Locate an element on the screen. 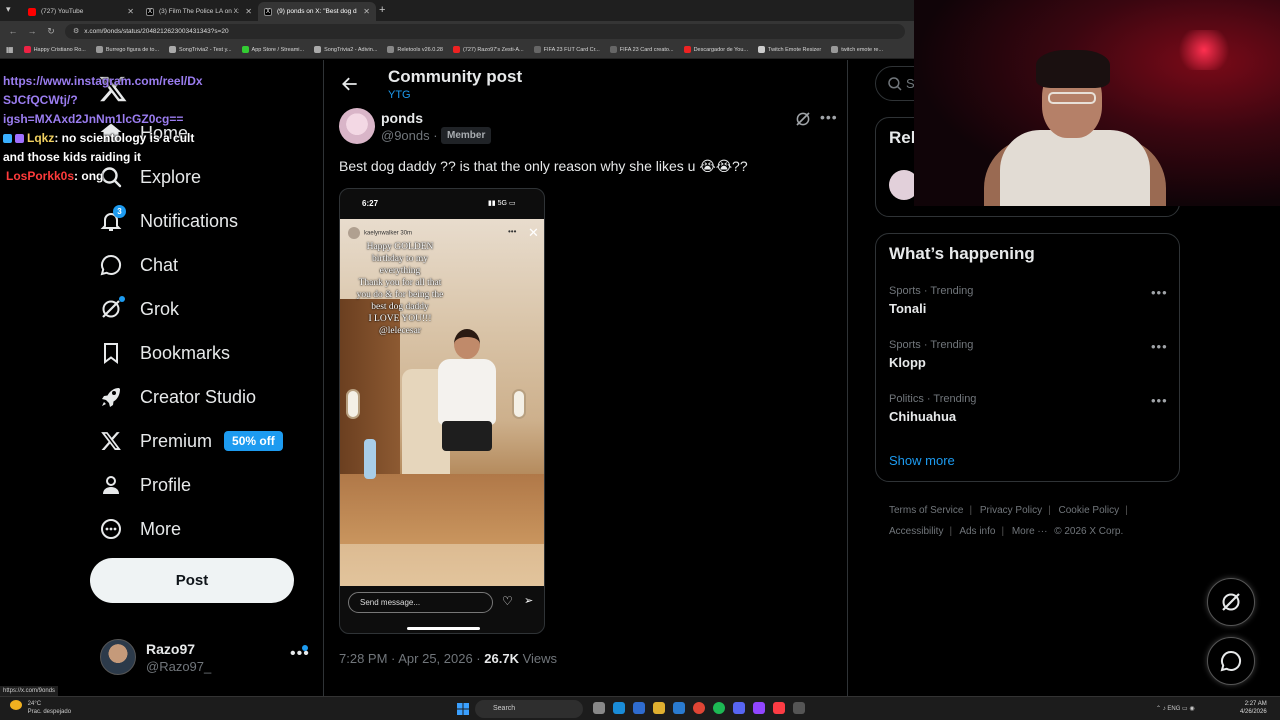 The width and height of the screenshot is (1280, 720). system-tray: ⌃ ♪ ENG ▭ ◉ is located at coordinates (1175, 708).